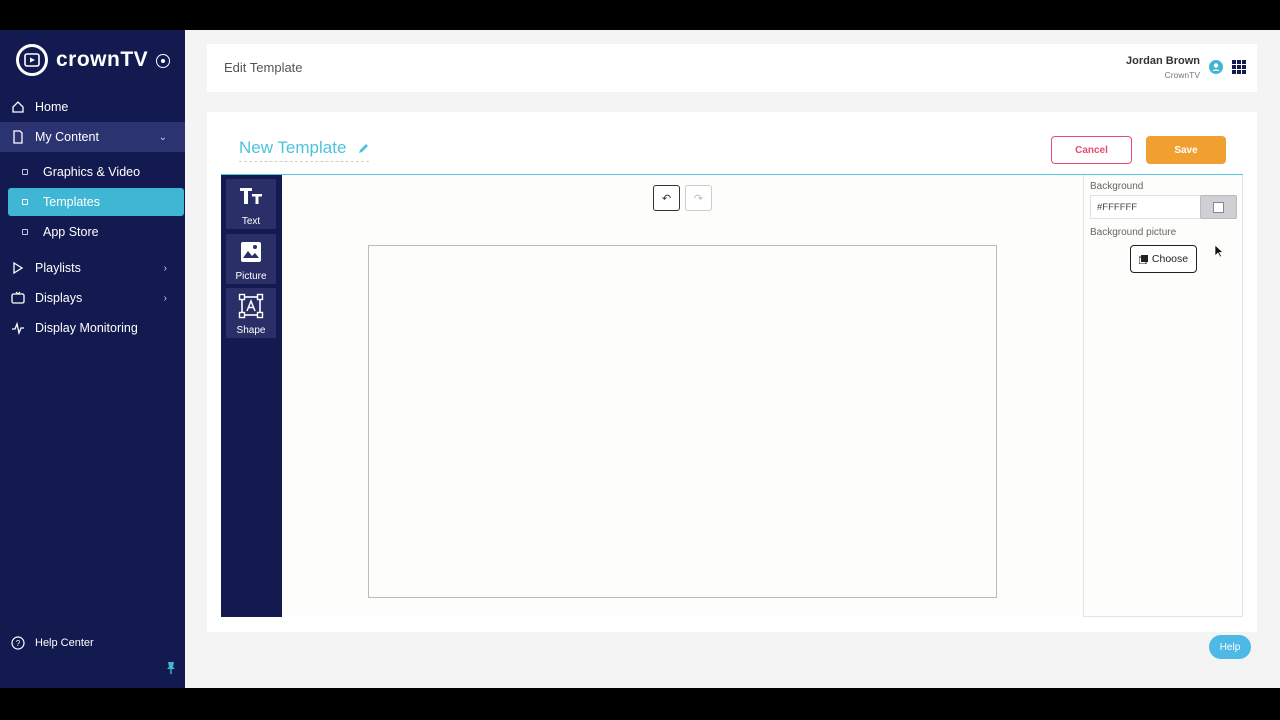 The width and height of the screenshot is (1280, 720). I want to click on top-header: Edit Template Jordan Brown CrownTV, so click(732, 68).